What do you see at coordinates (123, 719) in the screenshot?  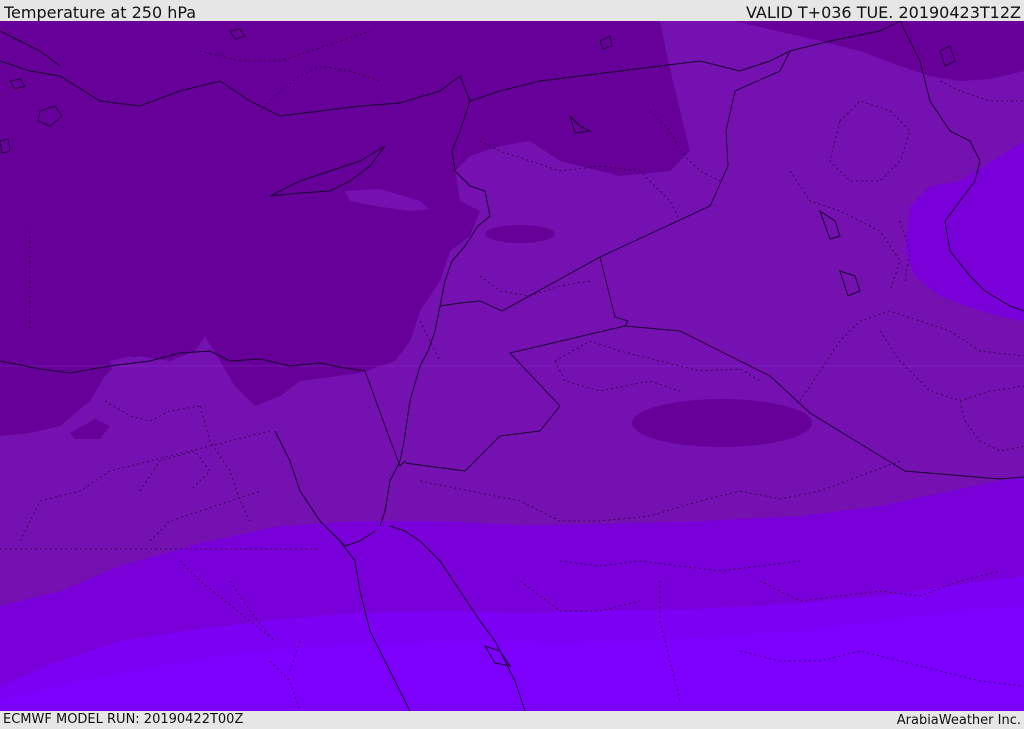 I see `model-run-label: ECMWF MODEL RUN: 20190422T00Z` at bounding box center [123, 719].